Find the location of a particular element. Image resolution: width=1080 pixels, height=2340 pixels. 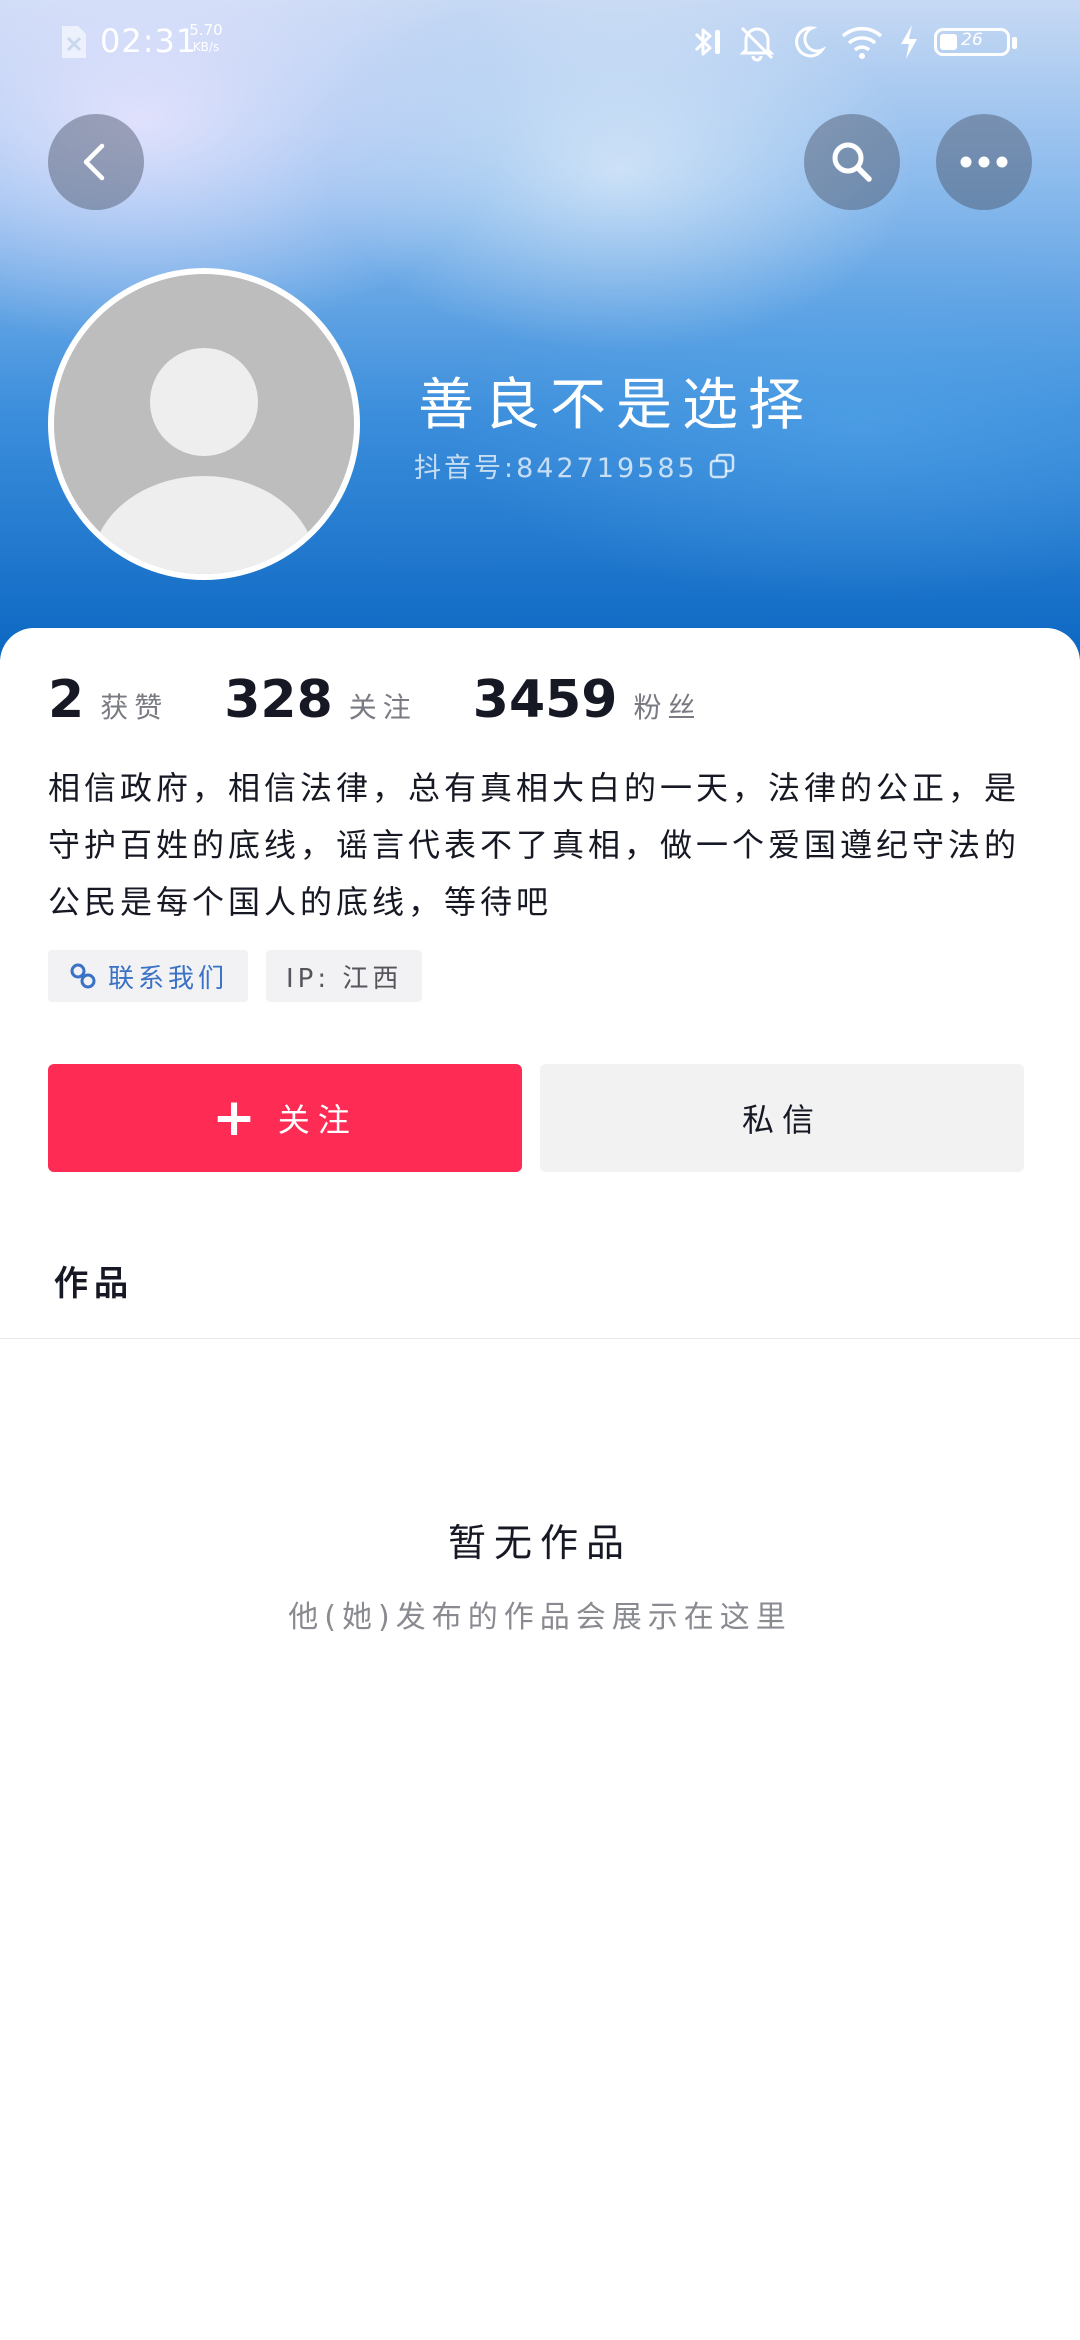

plus-icon: + is located at coordinates (238, 1118).